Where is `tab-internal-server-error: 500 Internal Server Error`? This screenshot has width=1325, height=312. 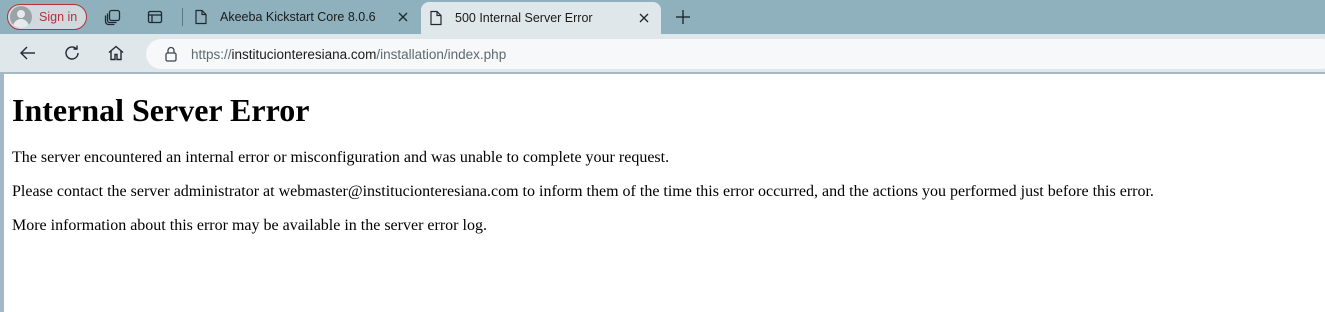
tab-internal-server-error: 500 Internal Server Error is located at coordinates (541, 18).